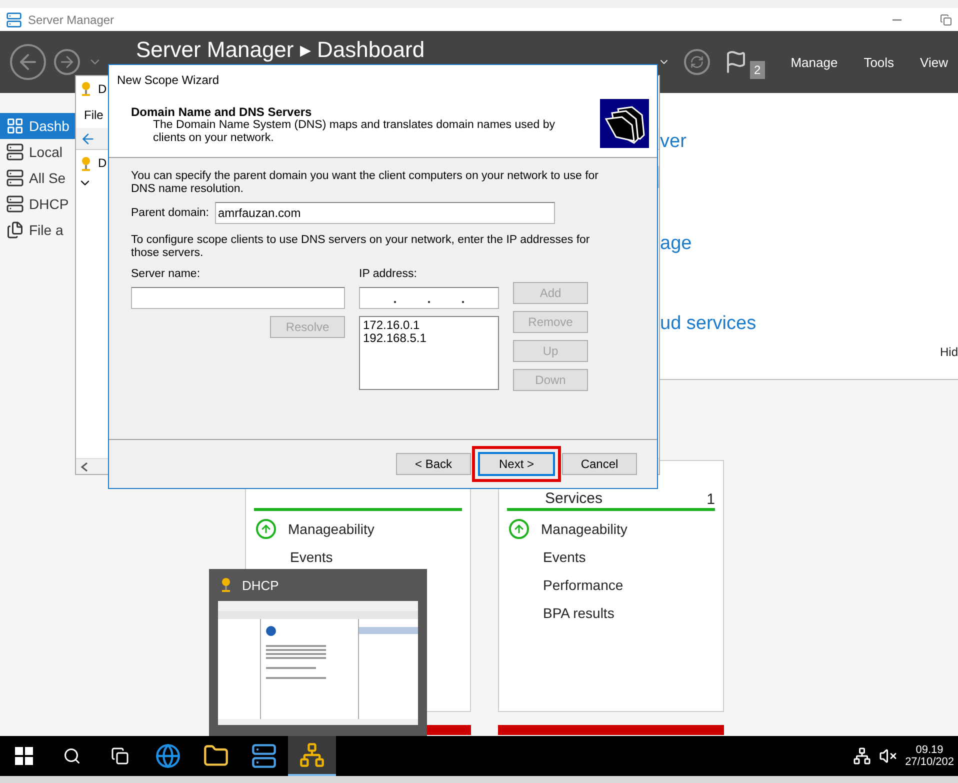  Describe the element at coordinates (388, 274) in the screenshot. I see `field-label: IP address:` at that location.